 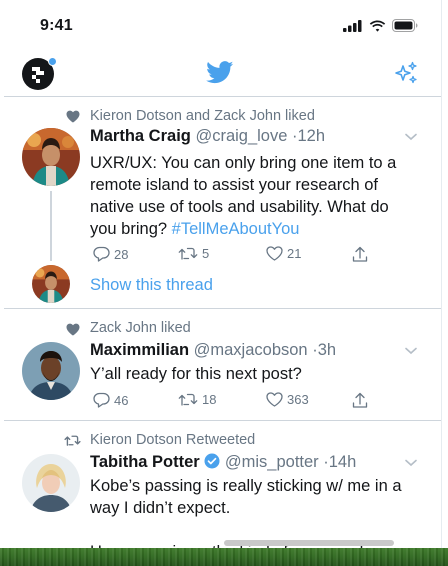 What do you see at coordinates (406, 74) in the screenshot?
I see `sparkle-icon` at bounding box center [406, 74].